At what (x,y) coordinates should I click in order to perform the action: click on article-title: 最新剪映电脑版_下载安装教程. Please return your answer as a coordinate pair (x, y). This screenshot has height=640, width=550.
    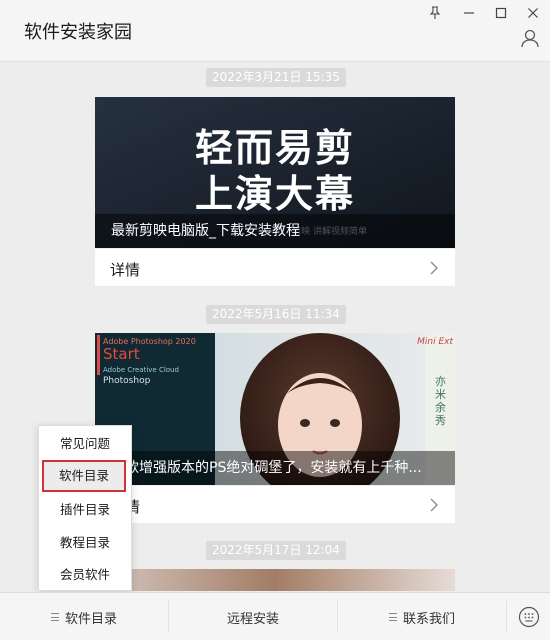
    Looking at the image, I should click on (275, 231).